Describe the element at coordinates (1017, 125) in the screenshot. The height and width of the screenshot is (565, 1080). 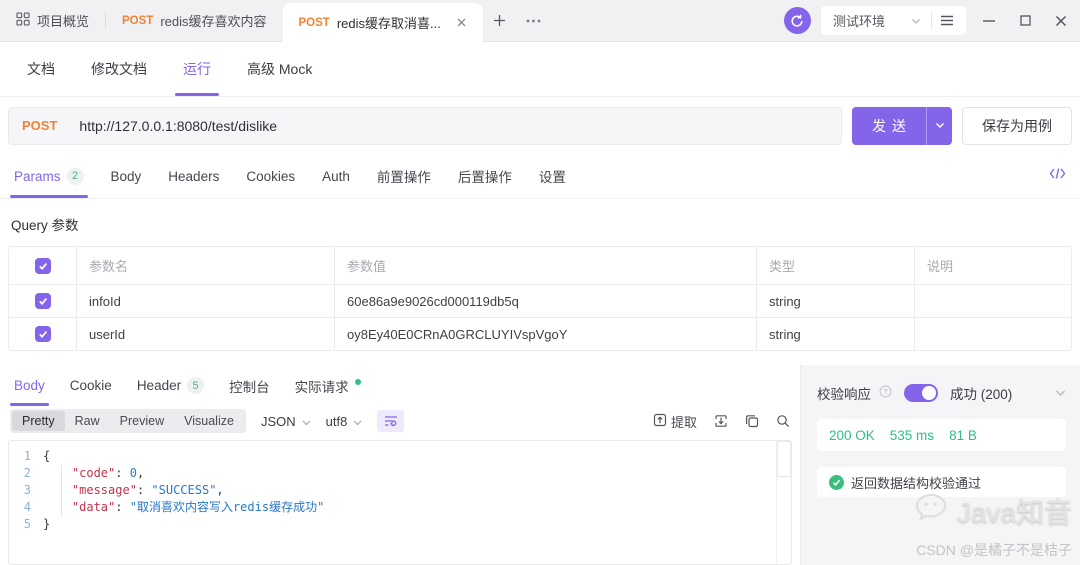
I see `save-as-case-button: 保存为用例` at that location.